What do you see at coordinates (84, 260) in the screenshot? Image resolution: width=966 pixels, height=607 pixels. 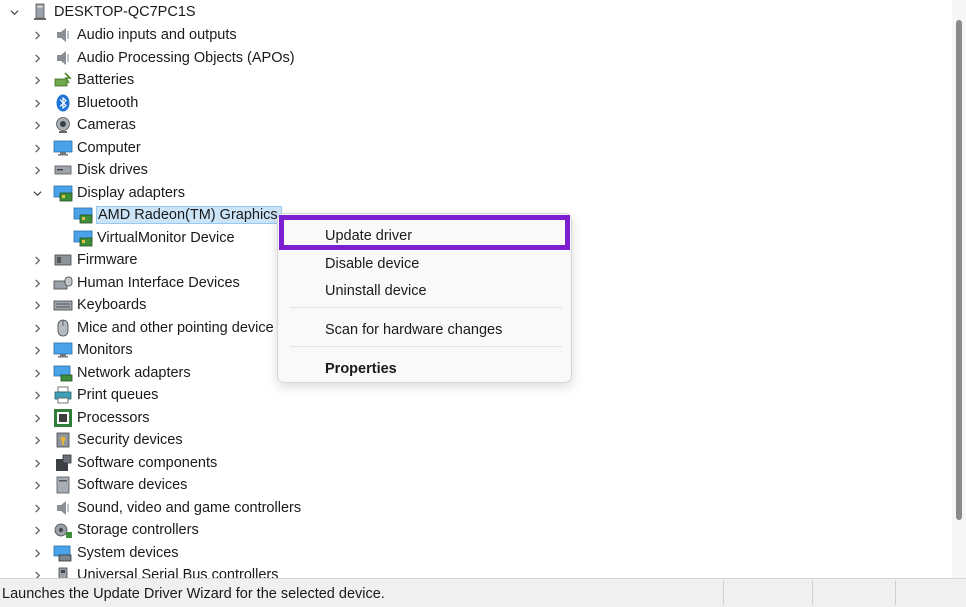 I see `tree-item-firmware: Firmware` at bounding box center [84, 260].